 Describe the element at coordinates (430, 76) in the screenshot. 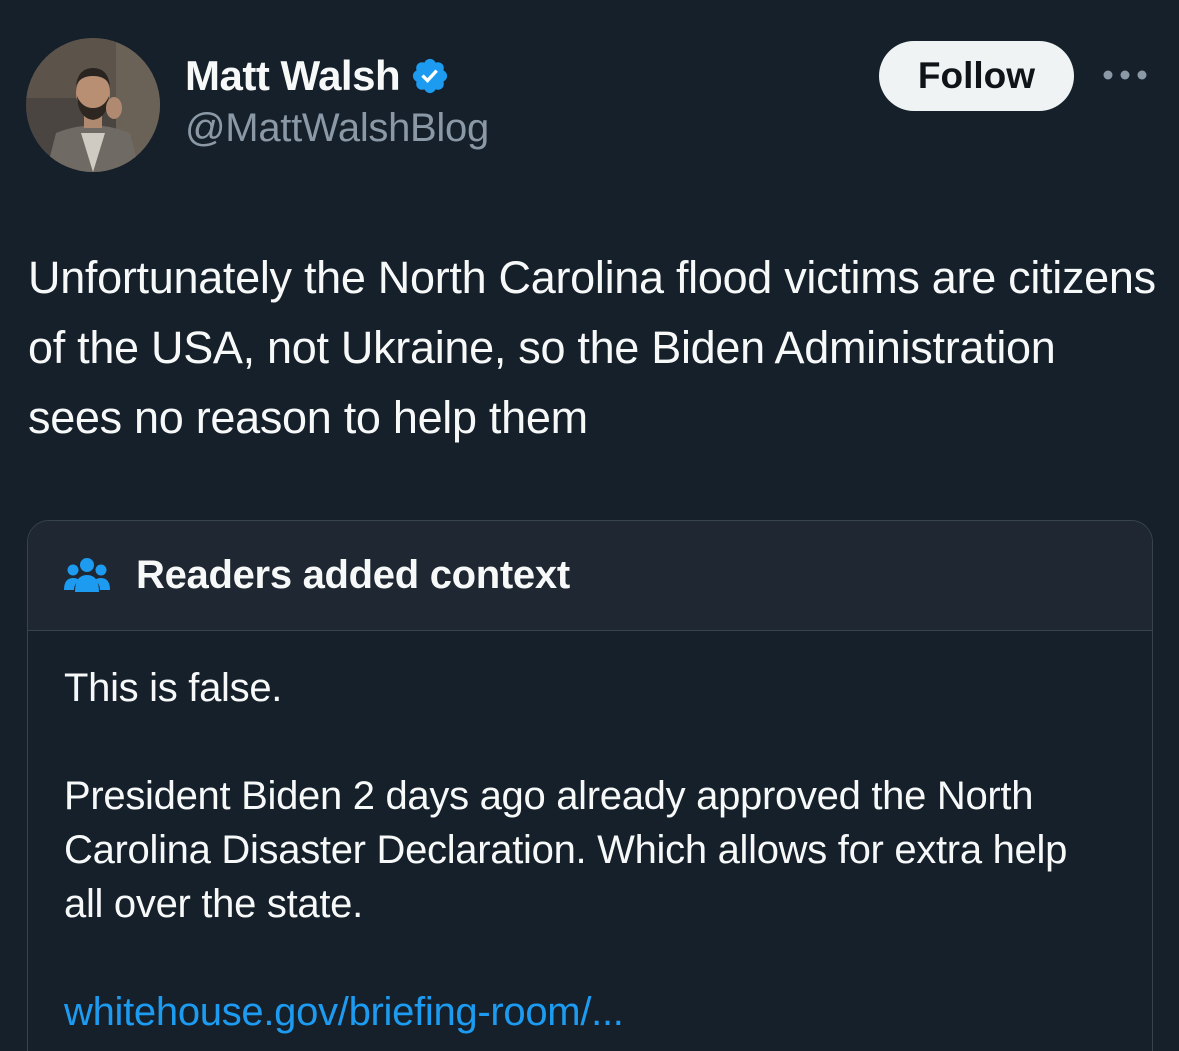

I see `verified-badge-icon` at that location.